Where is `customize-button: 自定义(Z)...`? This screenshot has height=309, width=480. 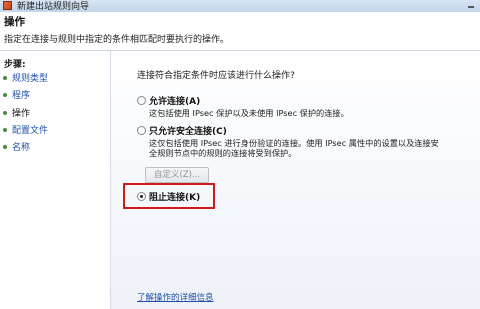 customize-button: 自定义(Z)... is located at coordinates (177, 175).